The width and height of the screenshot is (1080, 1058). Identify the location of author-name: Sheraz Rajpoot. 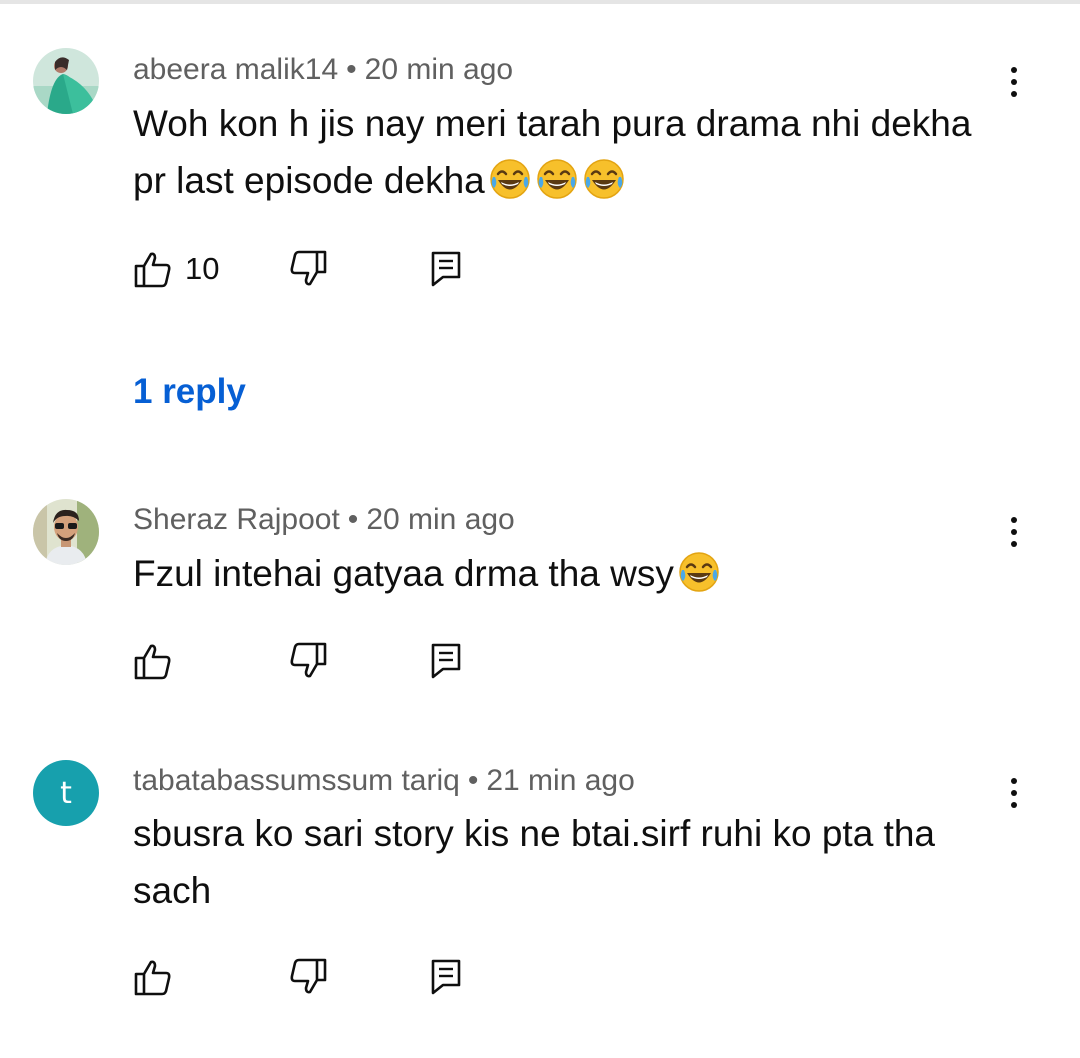
(236, 519).